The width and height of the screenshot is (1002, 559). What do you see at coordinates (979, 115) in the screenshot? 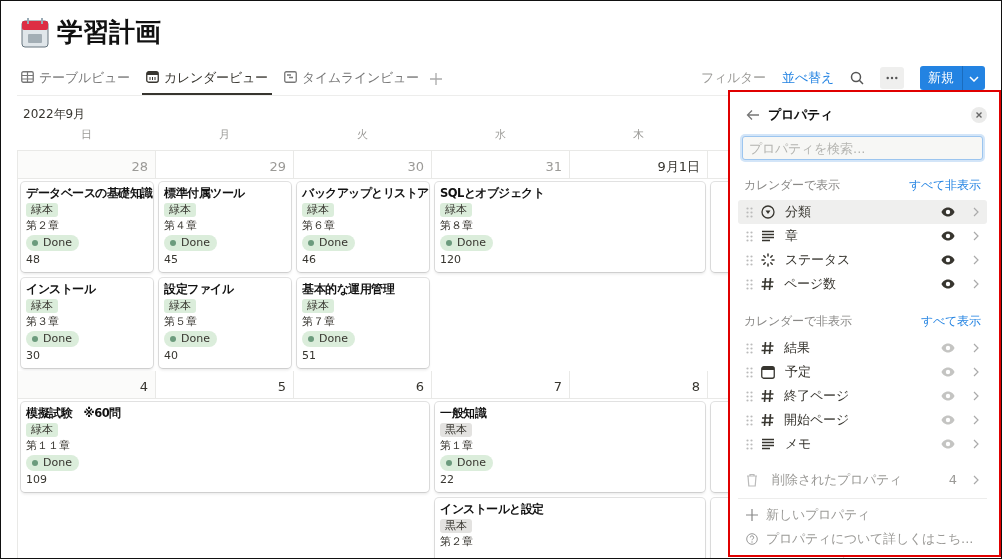
I see `close-icon` at bounding box center [979, 115].